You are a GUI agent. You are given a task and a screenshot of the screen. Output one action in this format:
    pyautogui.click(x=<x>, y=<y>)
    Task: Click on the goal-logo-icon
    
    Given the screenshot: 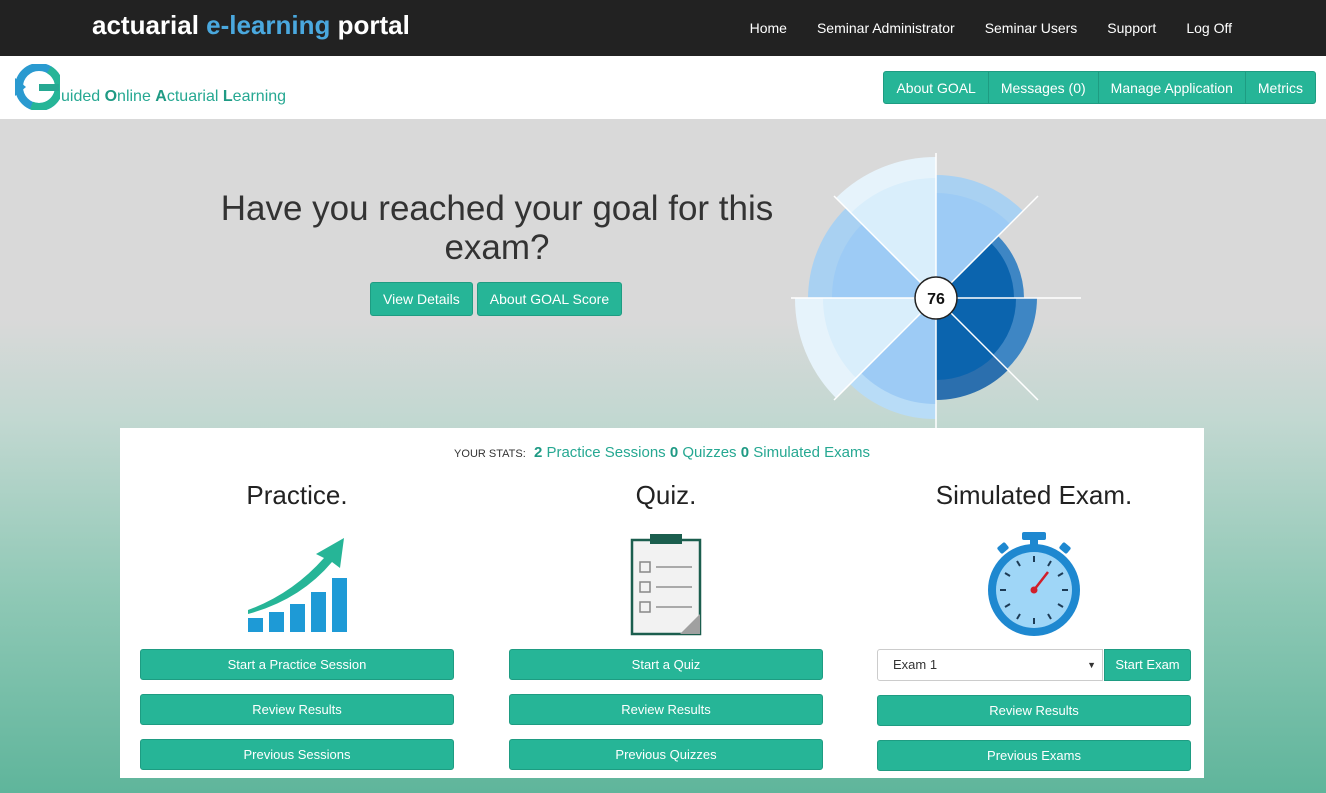 What is the action you would take?
    pyautogui.click(x=37, y=87)
    